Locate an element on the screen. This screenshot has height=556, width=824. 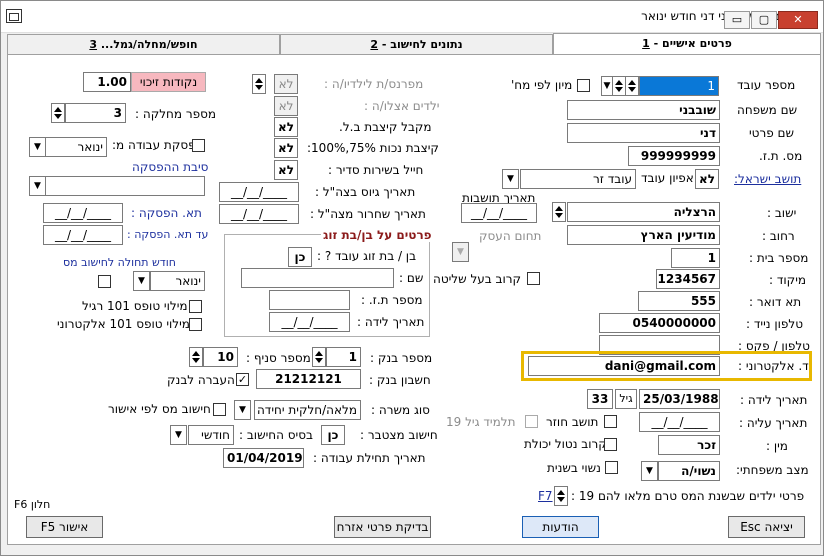
f6-label: F6 חלון is located at coordinates (32, 504).